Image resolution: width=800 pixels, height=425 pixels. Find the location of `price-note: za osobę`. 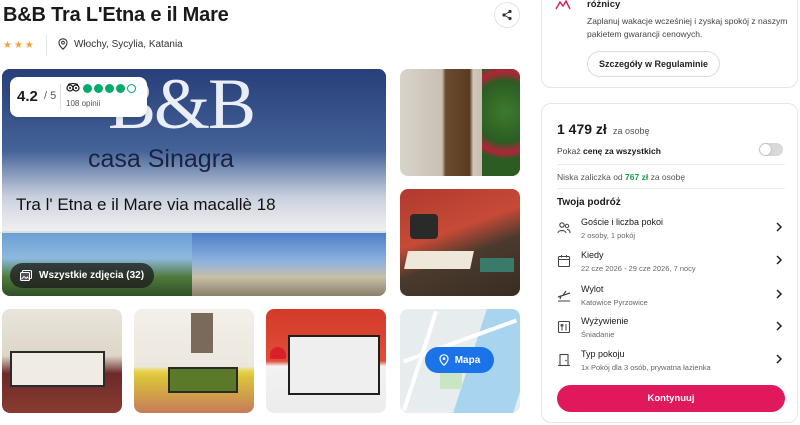

price-note: za osobę is located at coordinates (631, 131).